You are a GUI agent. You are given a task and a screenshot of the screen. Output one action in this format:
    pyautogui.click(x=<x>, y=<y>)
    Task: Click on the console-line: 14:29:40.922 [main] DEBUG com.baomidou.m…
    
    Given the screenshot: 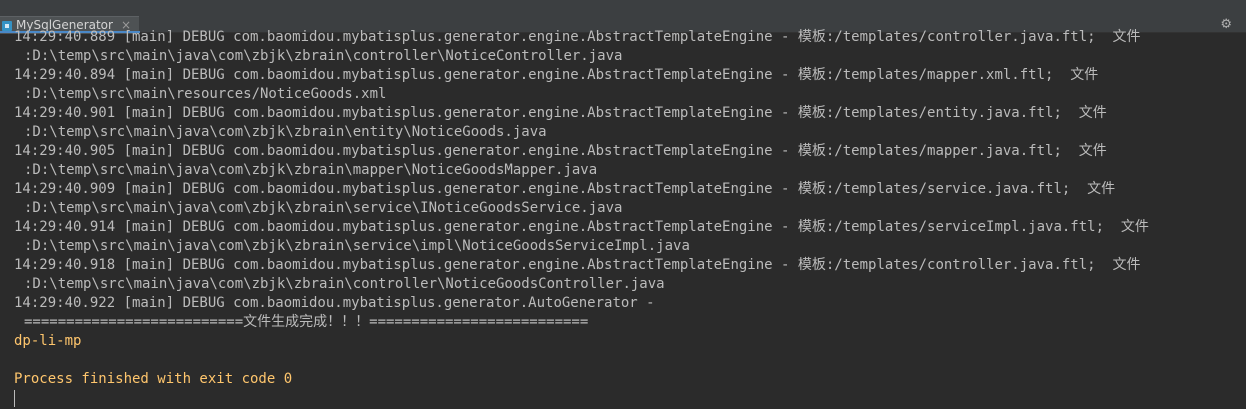 What is the action you would take?
    pyautogui.click(x=334, y=303)
    